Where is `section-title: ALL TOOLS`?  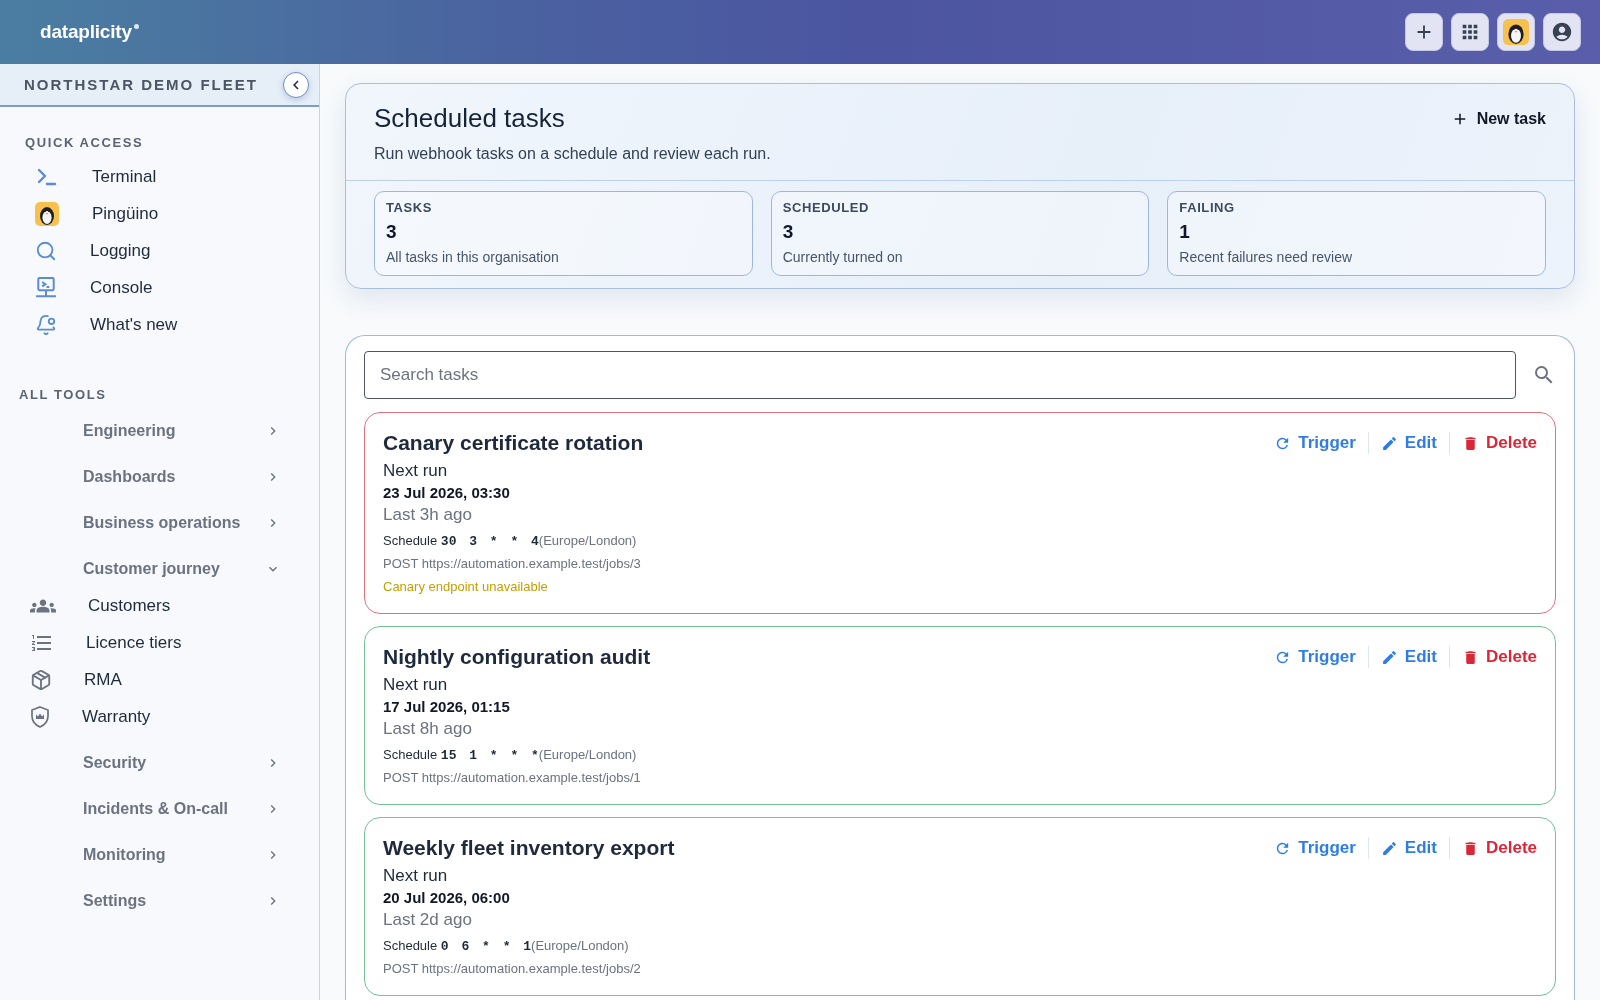
section-title: ALL TOOLS is located at coordinates (63, 395).